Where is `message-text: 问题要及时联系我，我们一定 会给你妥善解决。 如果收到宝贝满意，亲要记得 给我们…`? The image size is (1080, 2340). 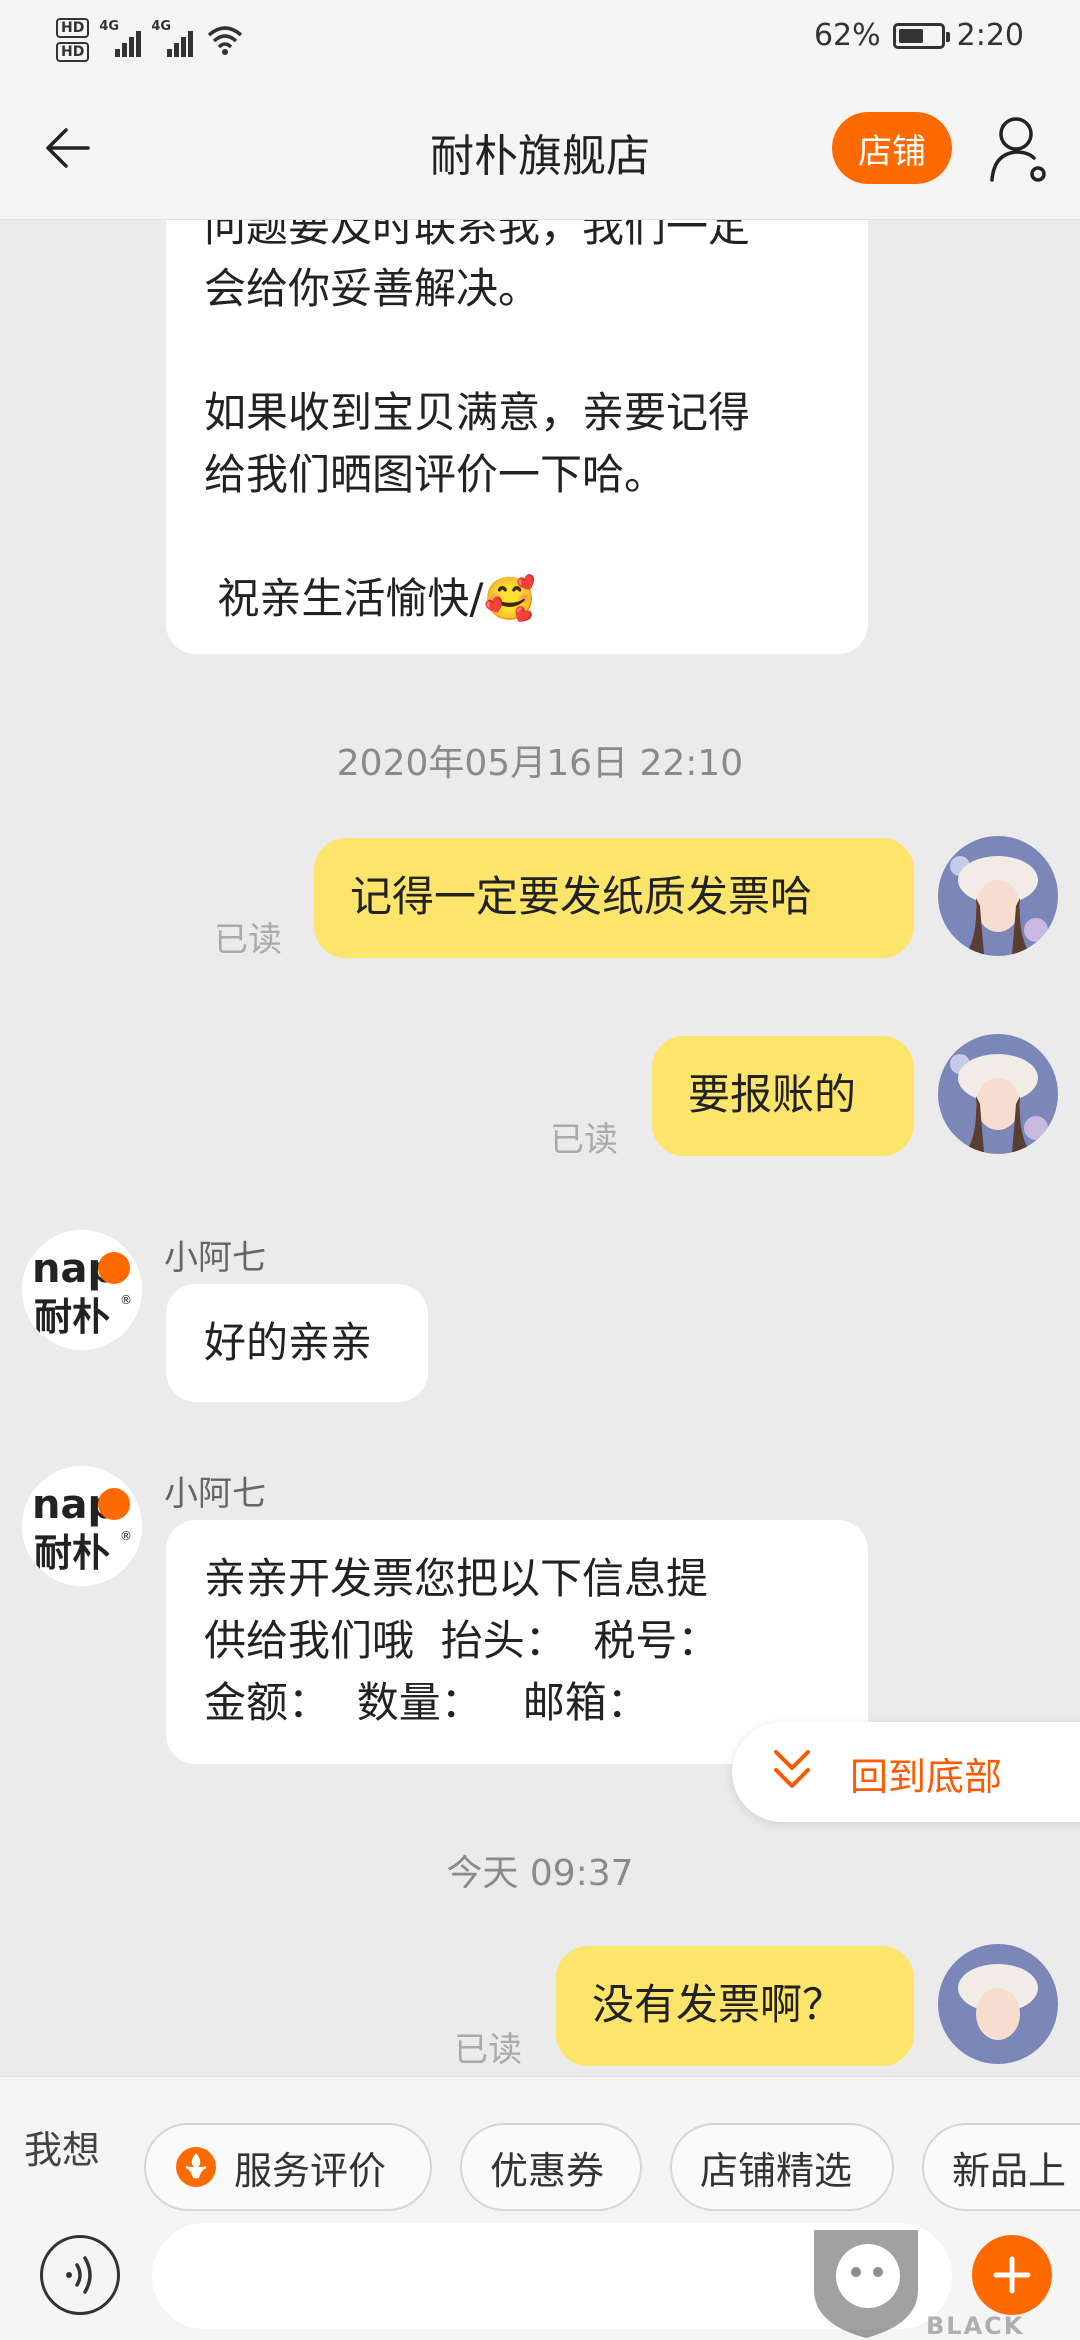 message-text: 问题要及时联系我，我们一定 会给你妥善解决。 如果收到宝贝满意，亲要记得 给我们… is located at coordinates (477, 421).